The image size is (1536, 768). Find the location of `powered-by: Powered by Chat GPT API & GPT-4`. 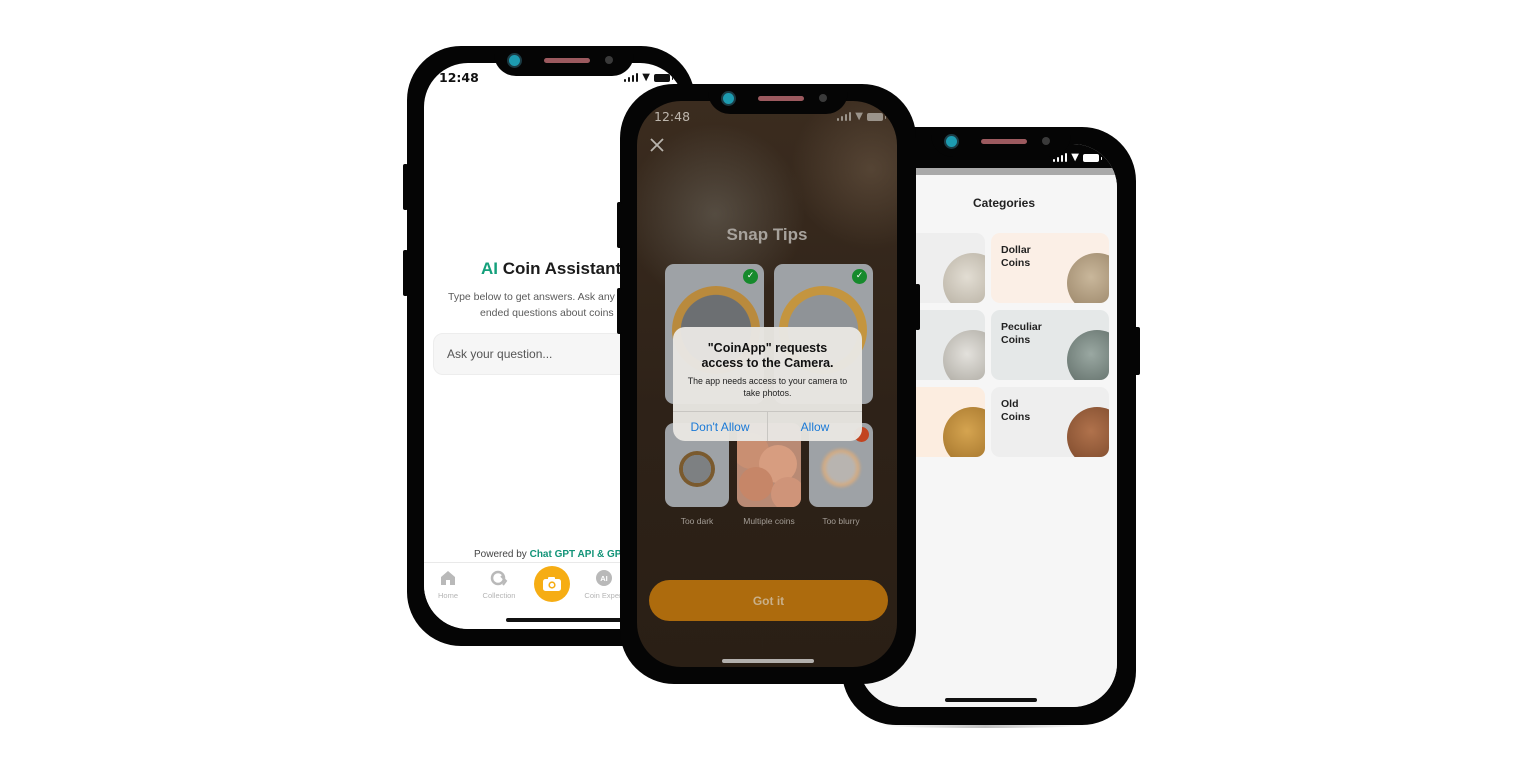

powered-by: Powered by Chat GPT API & GPT-4 is located at coordinates (555, 554).